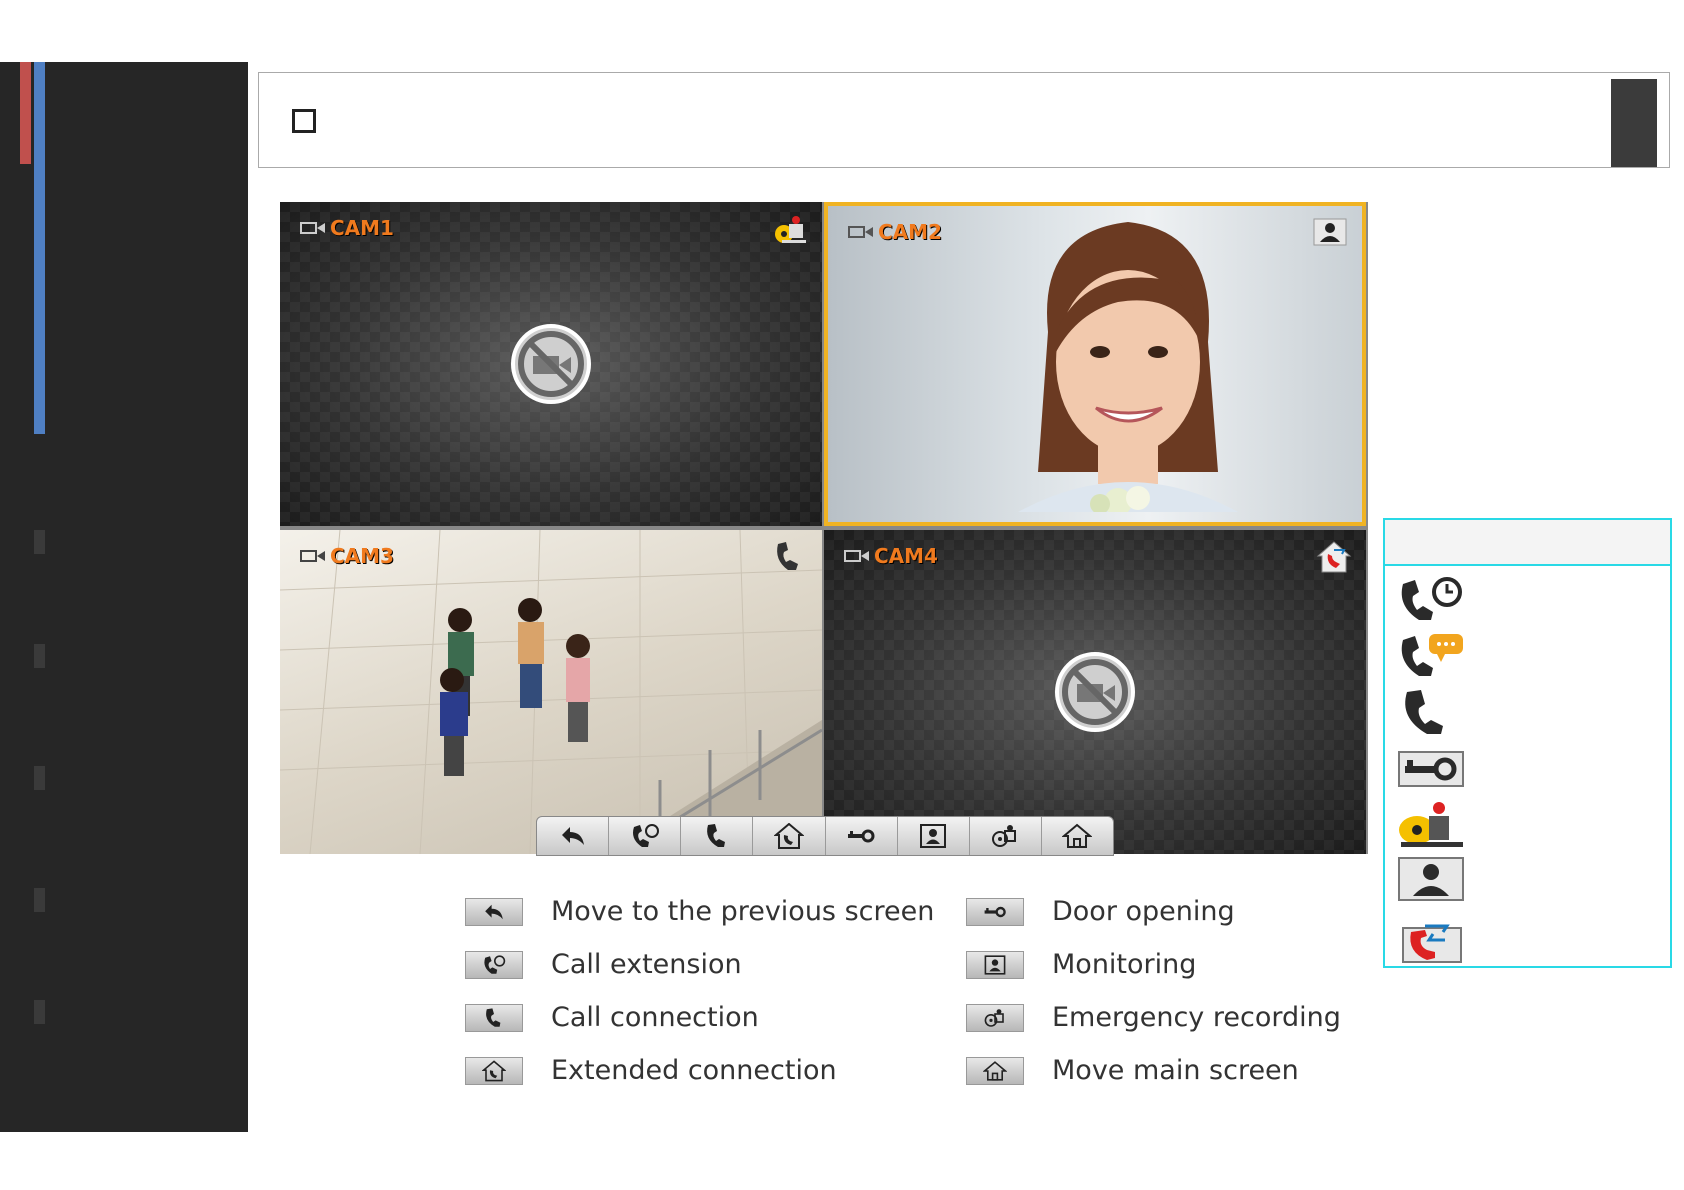 Image resolution: width=1684 pixels, height=1190 pixels. What do you see at coordinates (891, 556) in the screenshot?
I see `camera-label: CAM4` at bounding box center [891, 556].